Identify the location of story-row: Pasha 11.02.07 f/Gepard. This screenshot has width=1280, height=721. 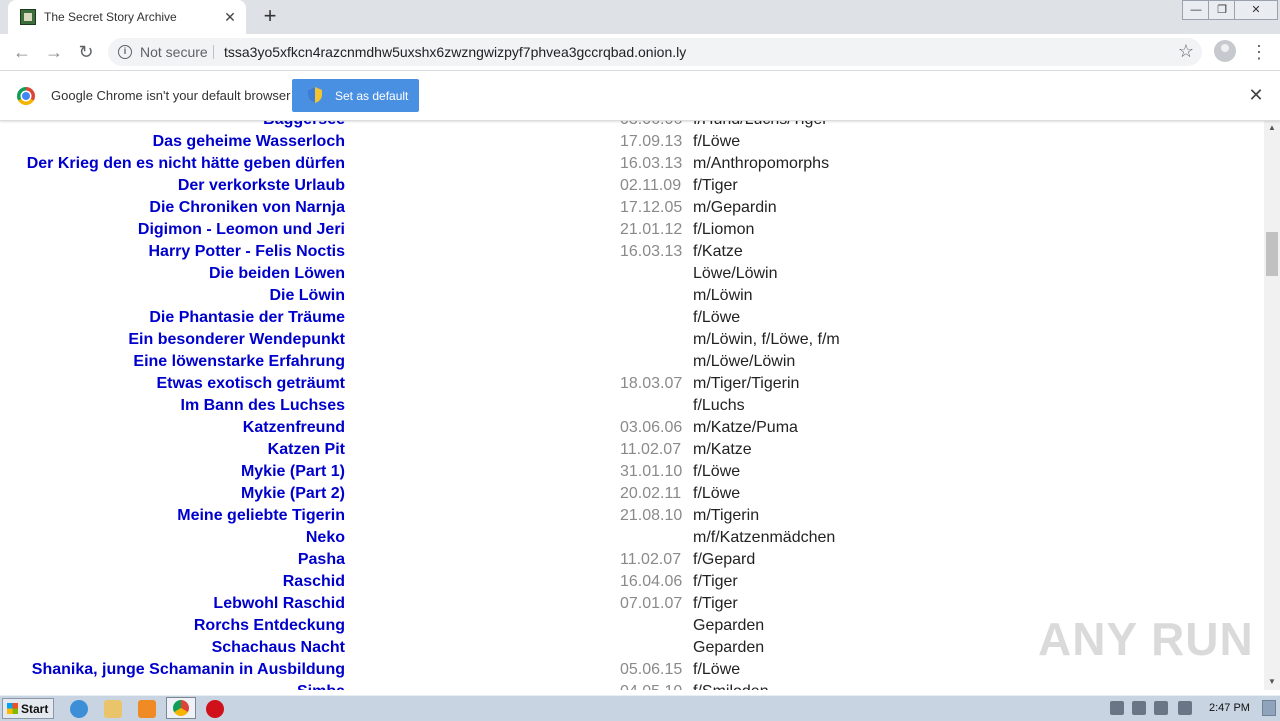
(500, 560).